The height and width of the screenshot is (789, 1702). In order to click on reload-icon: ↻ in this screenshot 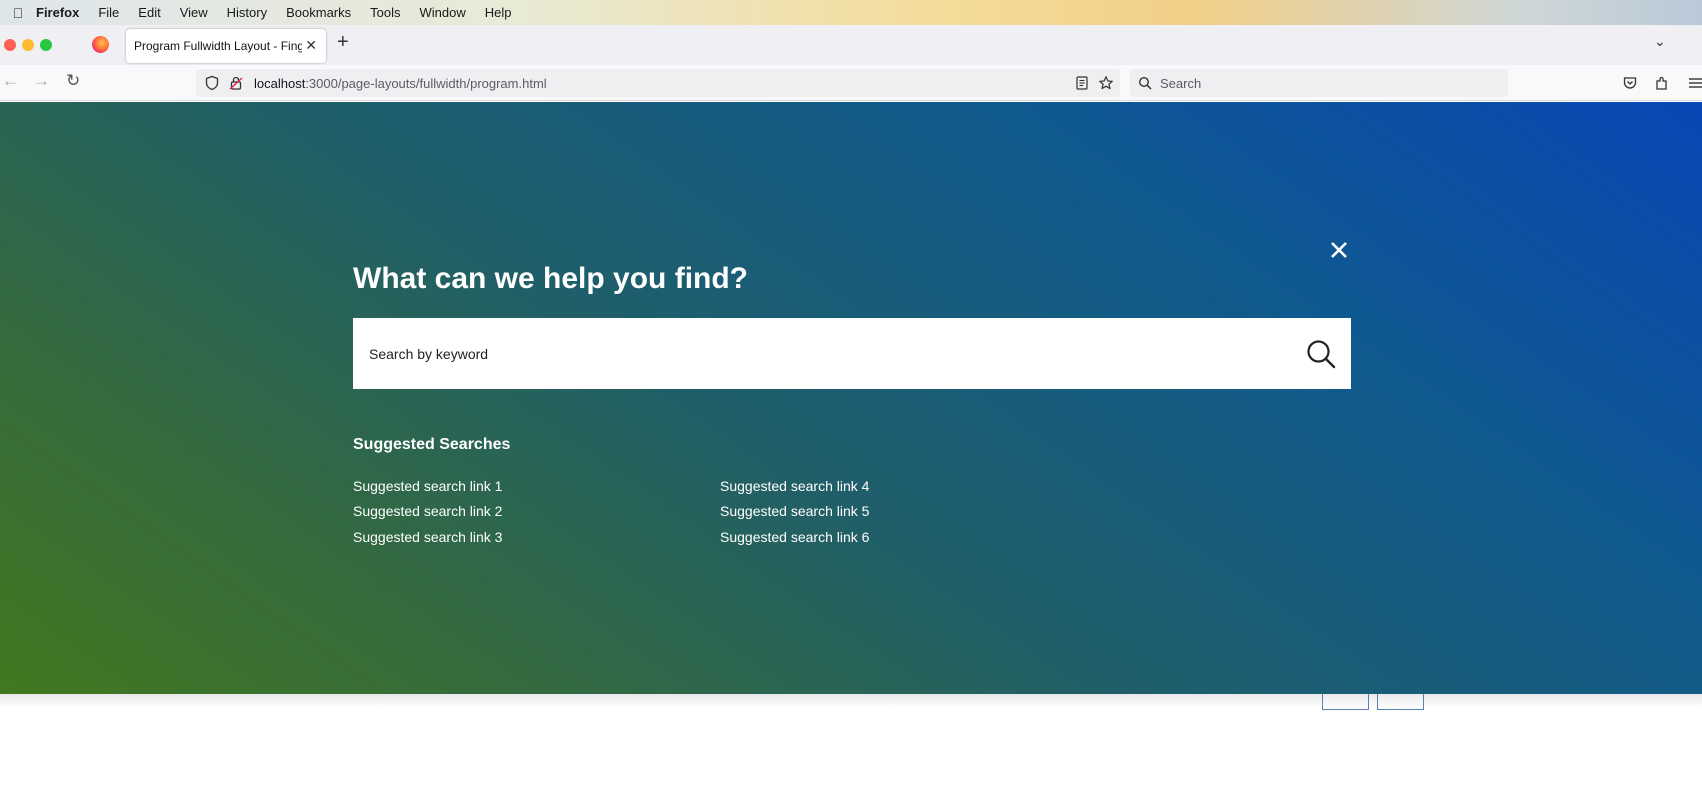, I will do `click(73, 81)`.